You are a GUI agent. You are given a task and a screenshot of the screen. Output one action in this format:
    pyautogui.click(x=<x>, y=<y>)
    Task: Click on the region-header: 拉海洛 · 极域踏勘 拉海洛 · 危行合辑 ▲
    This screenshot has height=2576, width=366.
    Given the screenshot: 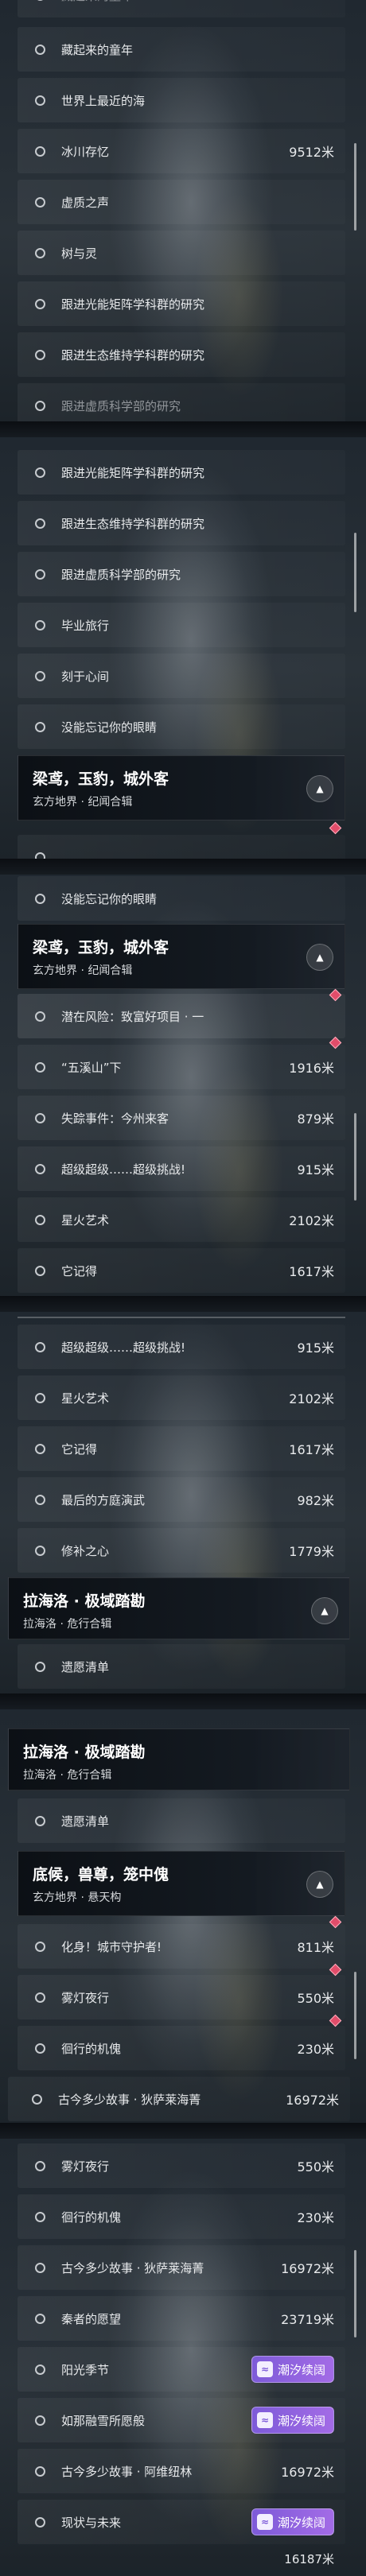 What is the action you would take?
    pyautogui.click(x=179, y=1608)
    